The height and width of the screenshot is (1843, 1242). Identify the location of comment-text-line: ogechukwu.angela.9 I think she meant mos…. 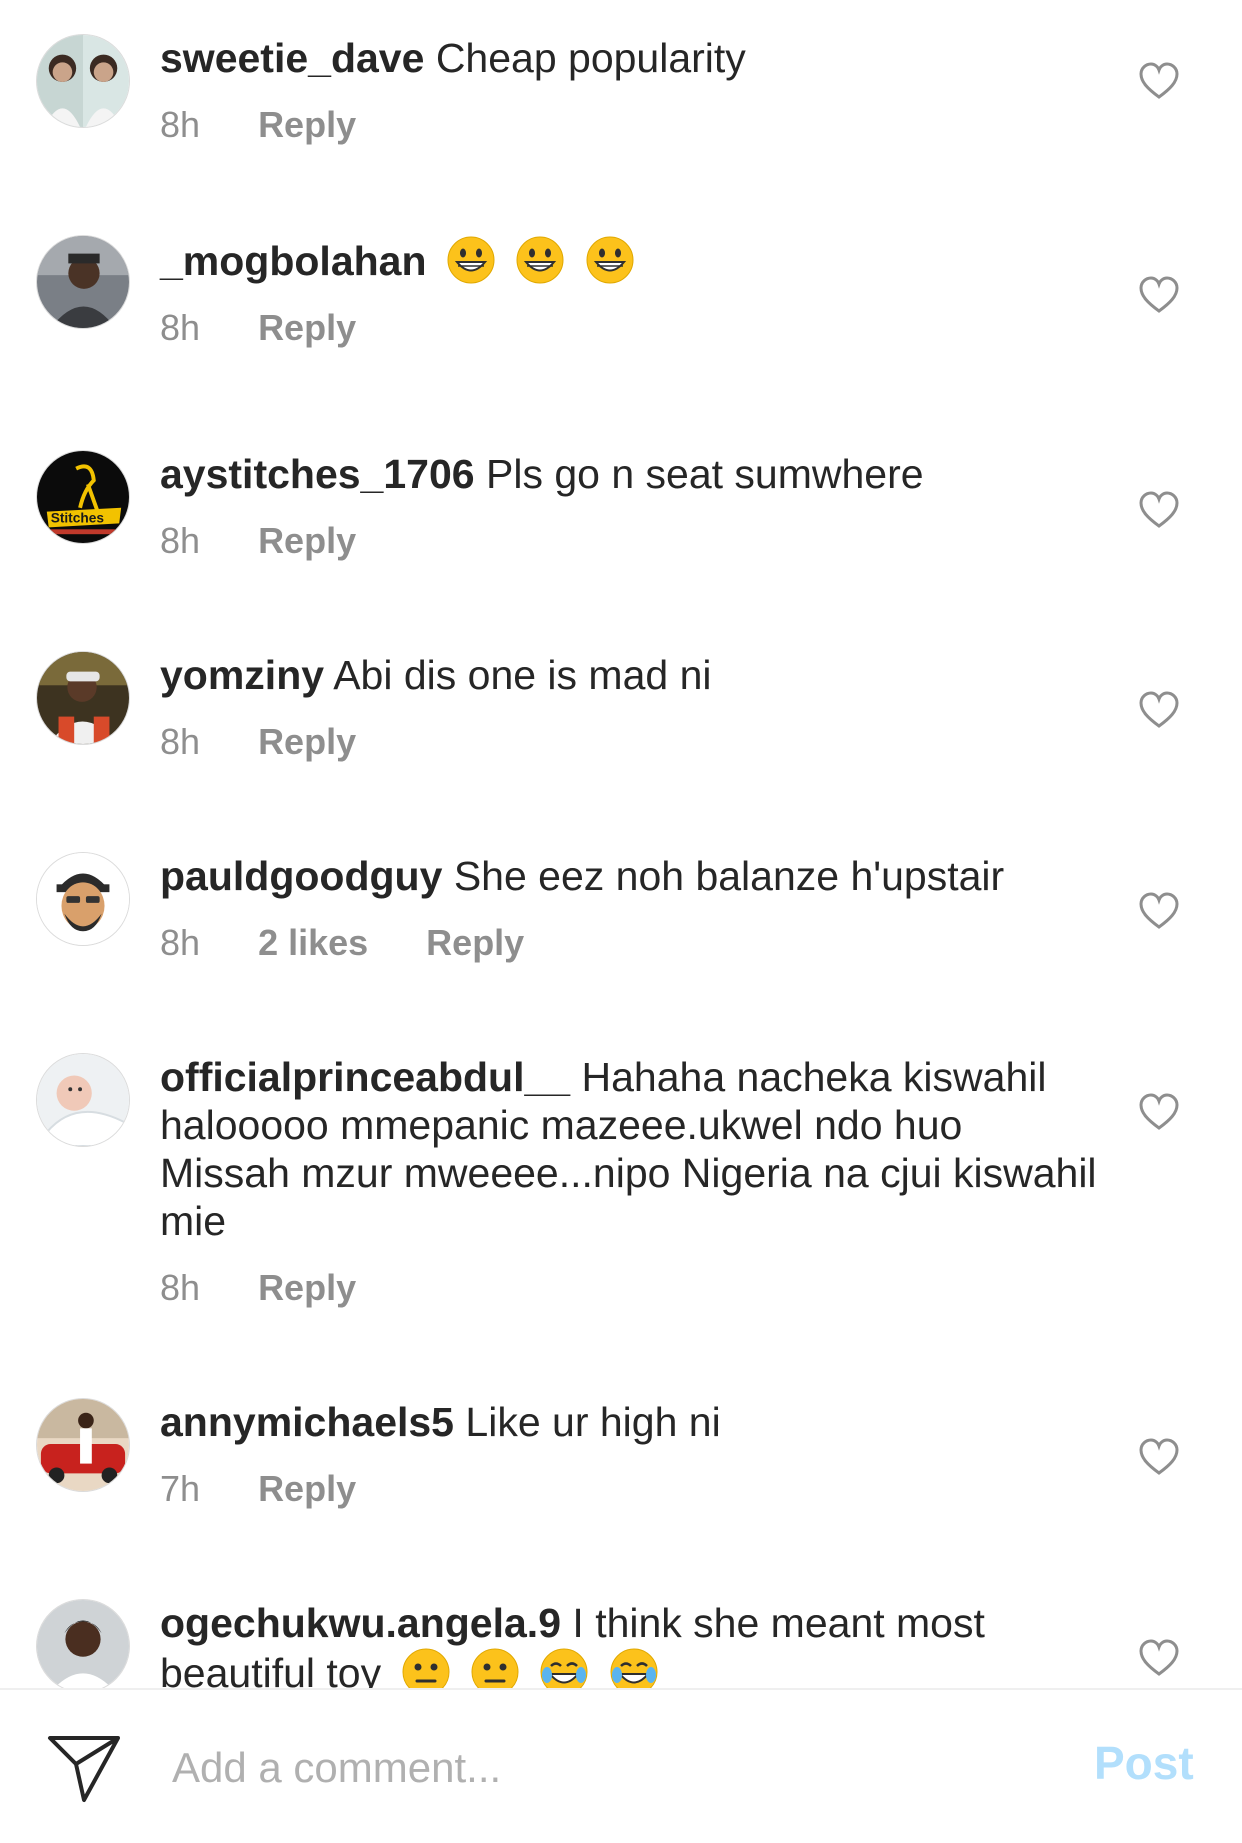
(630, 1643).